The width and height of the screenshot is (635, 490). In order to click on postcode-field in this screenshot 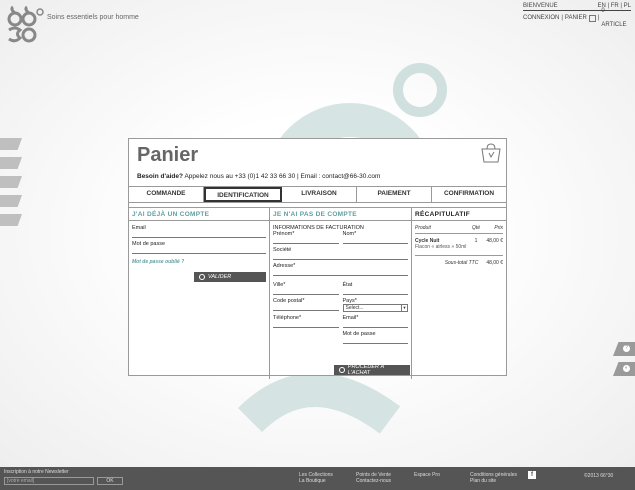, I will do `click(306, 307)`.